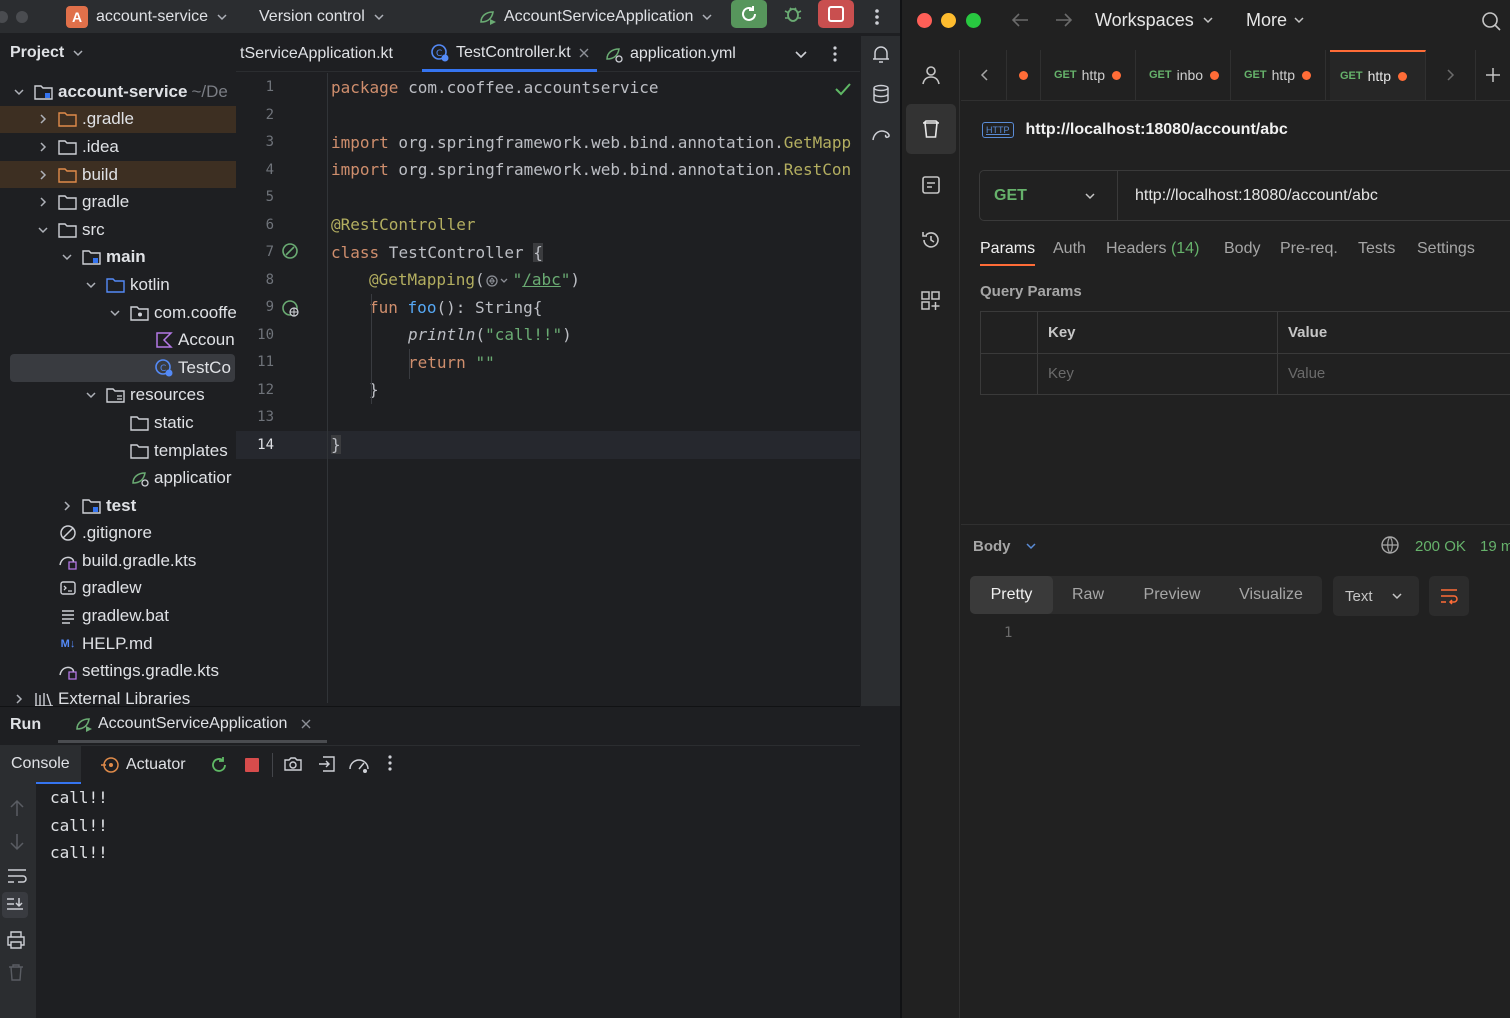 Image resolution: width=1510 pixels, height=1018 pixels. Describe the element at coordinates (359, 764) in the screenshot. I see `profiler-icon` at that location.